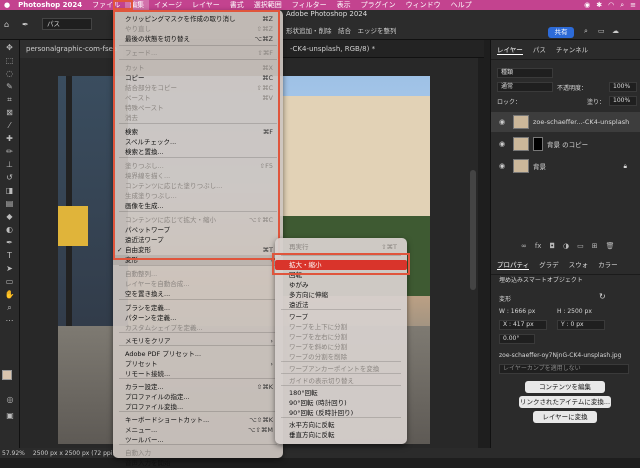 The height and width of the screenshot is (468, 640). What do you see at coordinates (539, 49) in the screenshot?
I see `tab-paths: パス` at bounding box center [539, 49].